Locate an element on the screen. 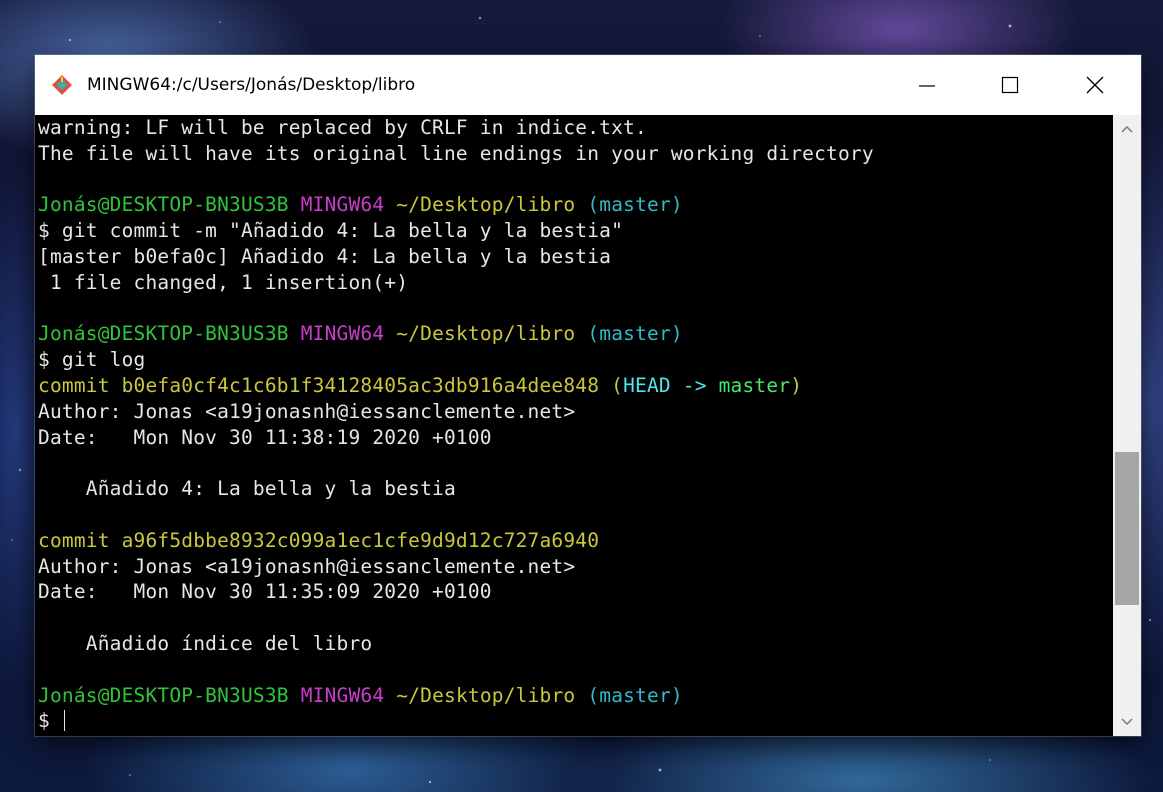 The image size is (1163, 792). terminal-line: $ is located at coordinates (575, 721).